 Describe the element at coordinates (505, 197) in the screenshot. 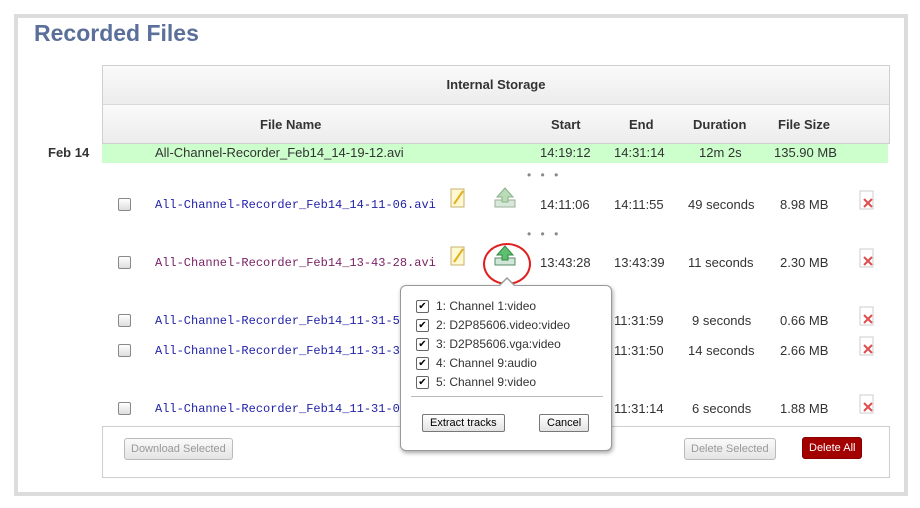

I see `upload-icon` at that location.